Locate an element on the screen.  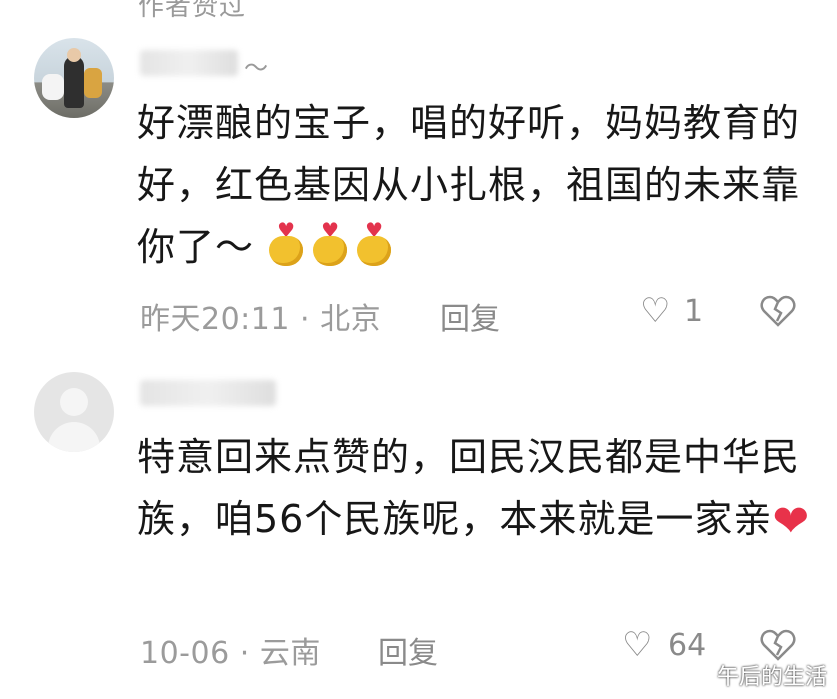
red-heart-emoji: ❤ is located at coordinates (791, 521).